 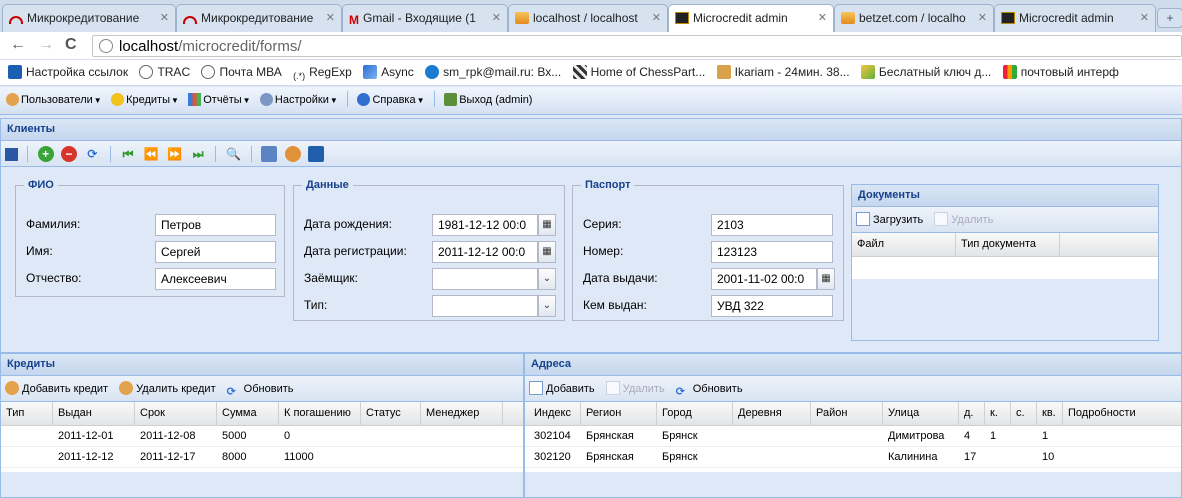 I want to click on column-header: Менеджер, so click(x=462, y=414).